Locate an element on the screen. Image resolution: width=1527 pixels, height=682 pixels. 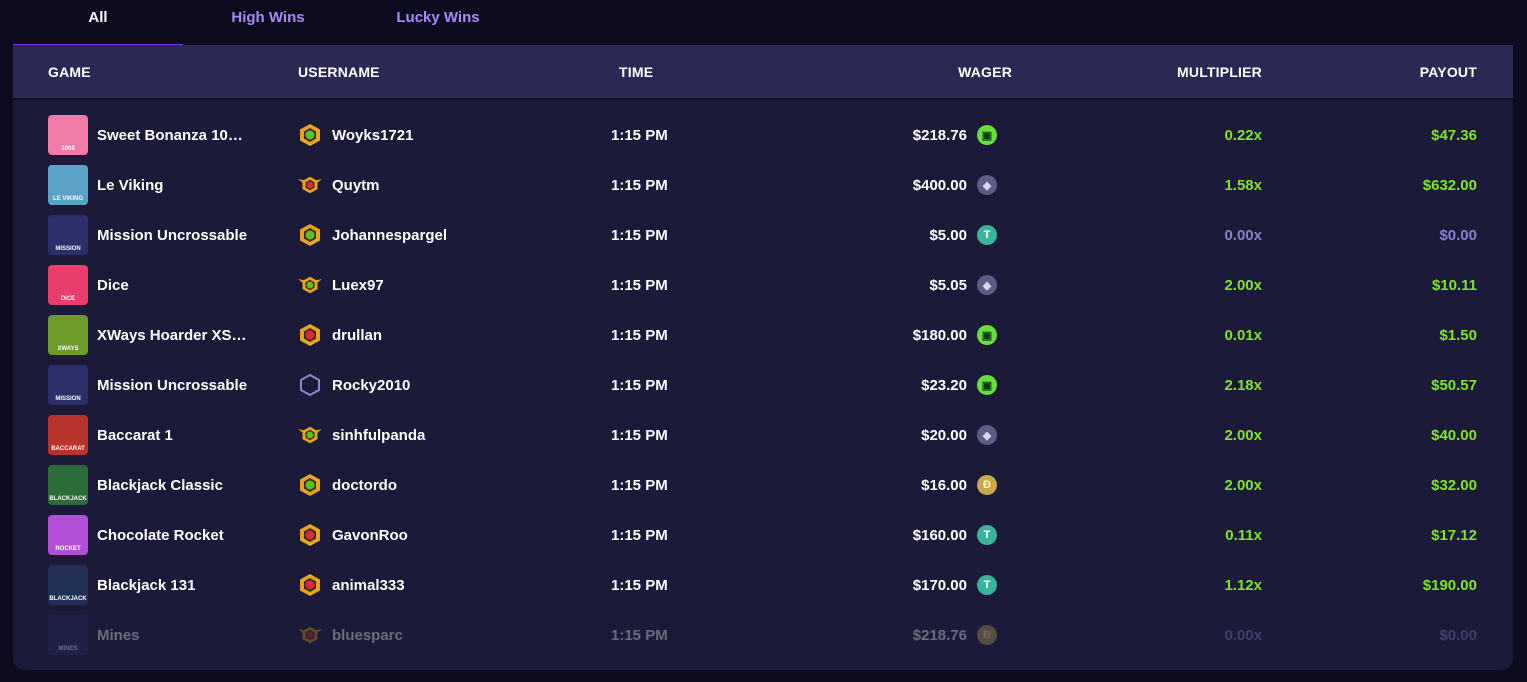
game-name: Chocolate Rocket is located at coordinates (160, 535).